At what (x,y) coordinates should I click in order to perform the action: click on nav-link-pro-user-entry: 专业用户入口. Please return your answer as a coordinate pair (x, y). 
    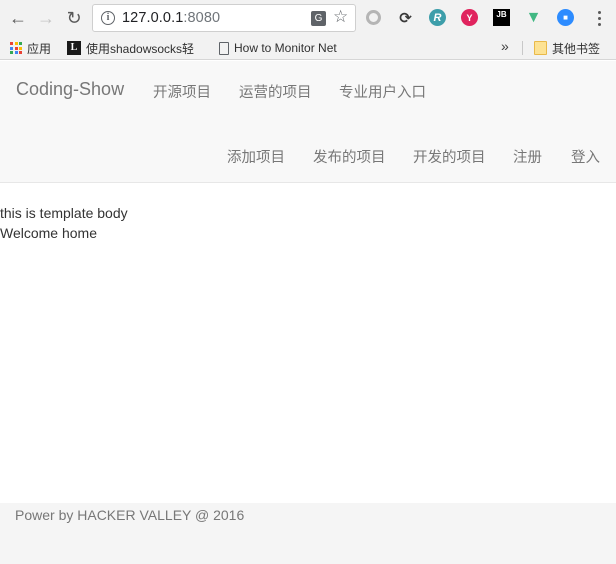
    Looking at the image, I should click on (382, 91).